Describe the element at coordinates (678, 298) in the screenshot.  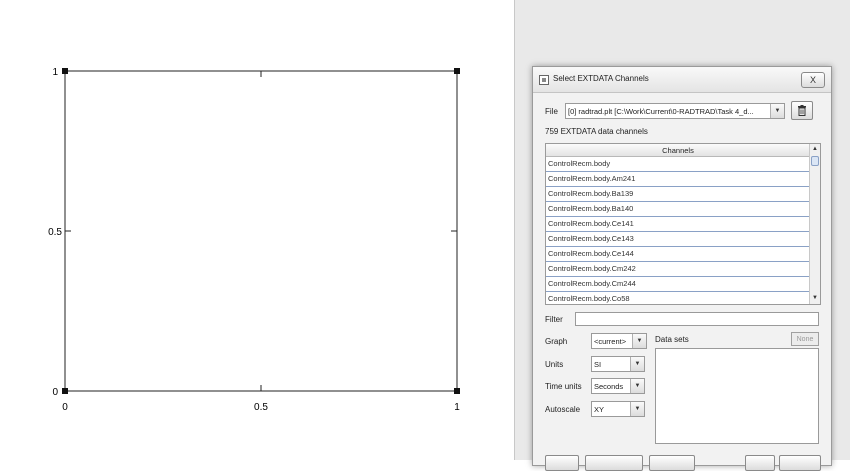
I see `table-row: ControlRecm.body.Co58` at that location.